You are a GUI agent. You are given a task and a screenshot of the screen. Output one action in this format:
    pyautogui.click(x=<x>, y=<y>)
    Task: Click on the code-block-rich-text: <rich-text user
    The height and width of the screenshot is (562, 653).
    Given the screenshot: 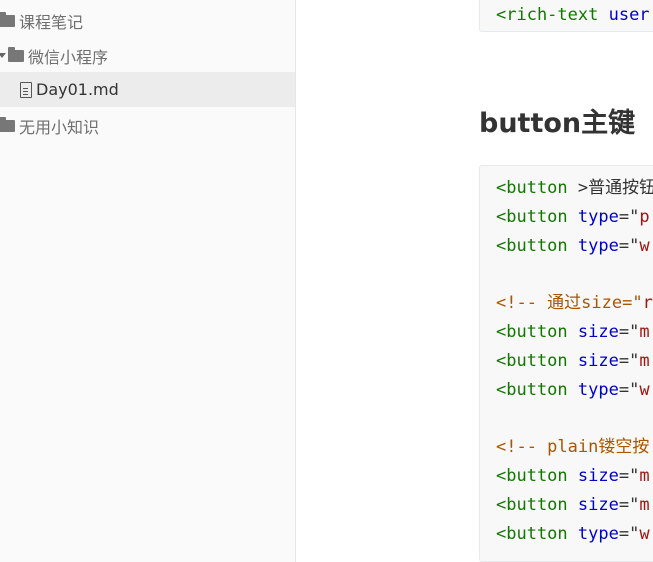 What is the action you would take?
    pyautogui.click(x=566, y=16)
    